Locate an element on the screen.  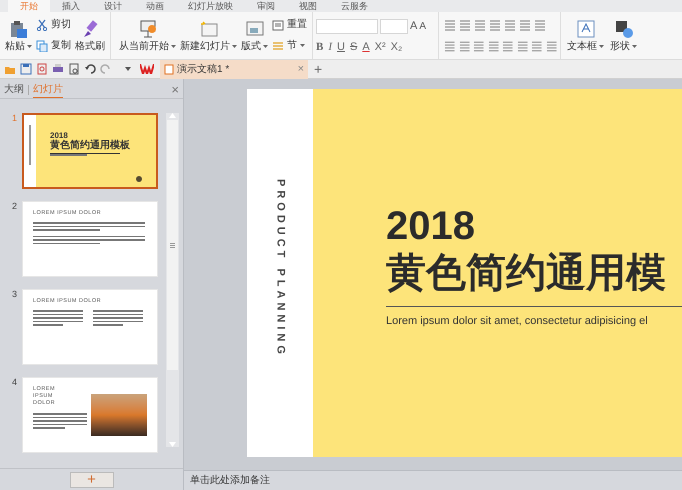
tab-title: 演示文稿1 * is located at coordinates (203, 69).